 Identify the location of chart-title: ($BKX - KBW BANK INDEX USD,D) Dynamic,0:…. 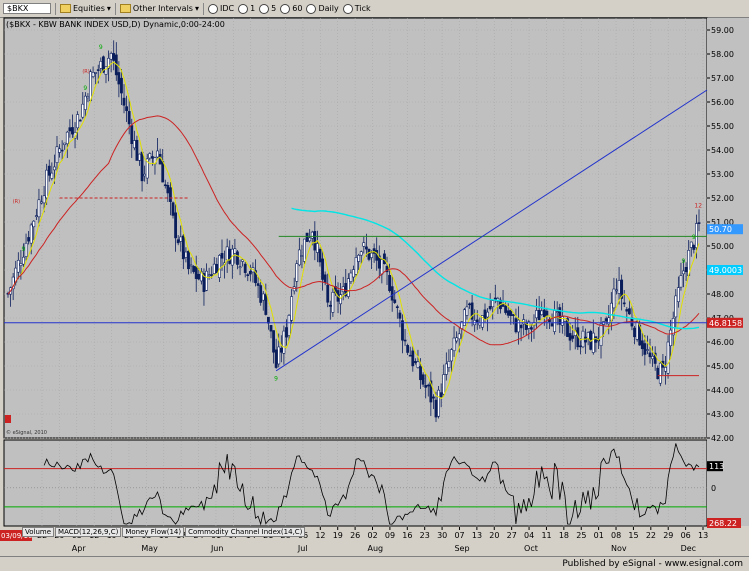
(115, 24).